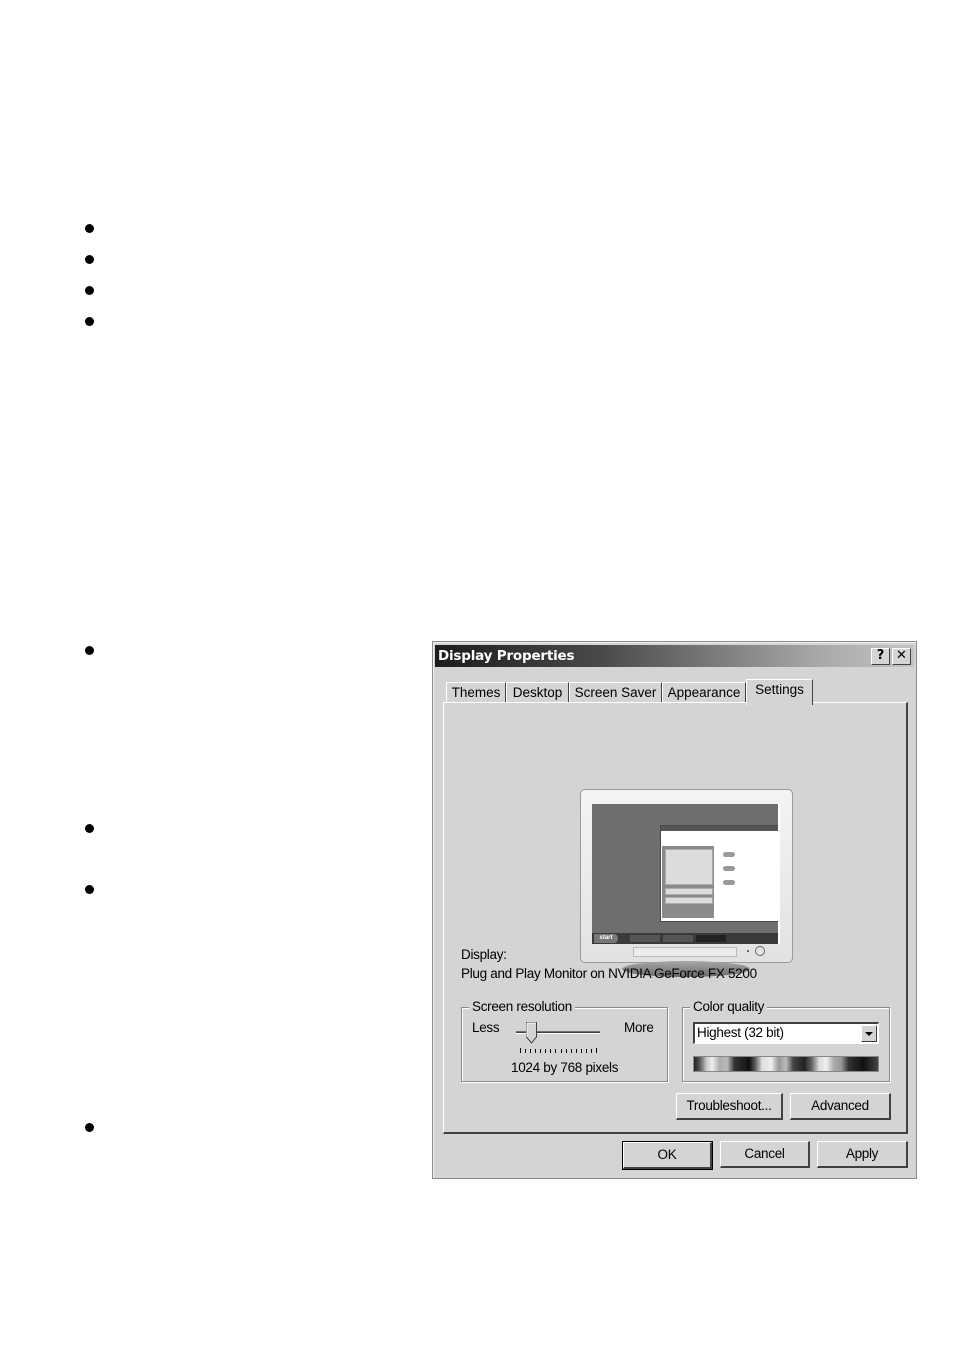 The height and width of the screenshot is (1350, 954). What do you see at coordinates (639, 1027) in the screenshot?
I see `more-label: More` at bounding box center [639, 1027].